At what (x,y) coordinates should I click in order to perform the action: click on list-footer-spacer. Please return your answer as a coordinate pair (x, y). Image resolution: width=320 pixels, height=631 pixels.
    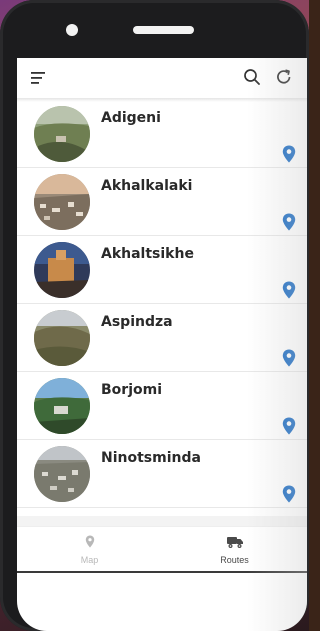
    Looking at the image, I should click on (162, 521).